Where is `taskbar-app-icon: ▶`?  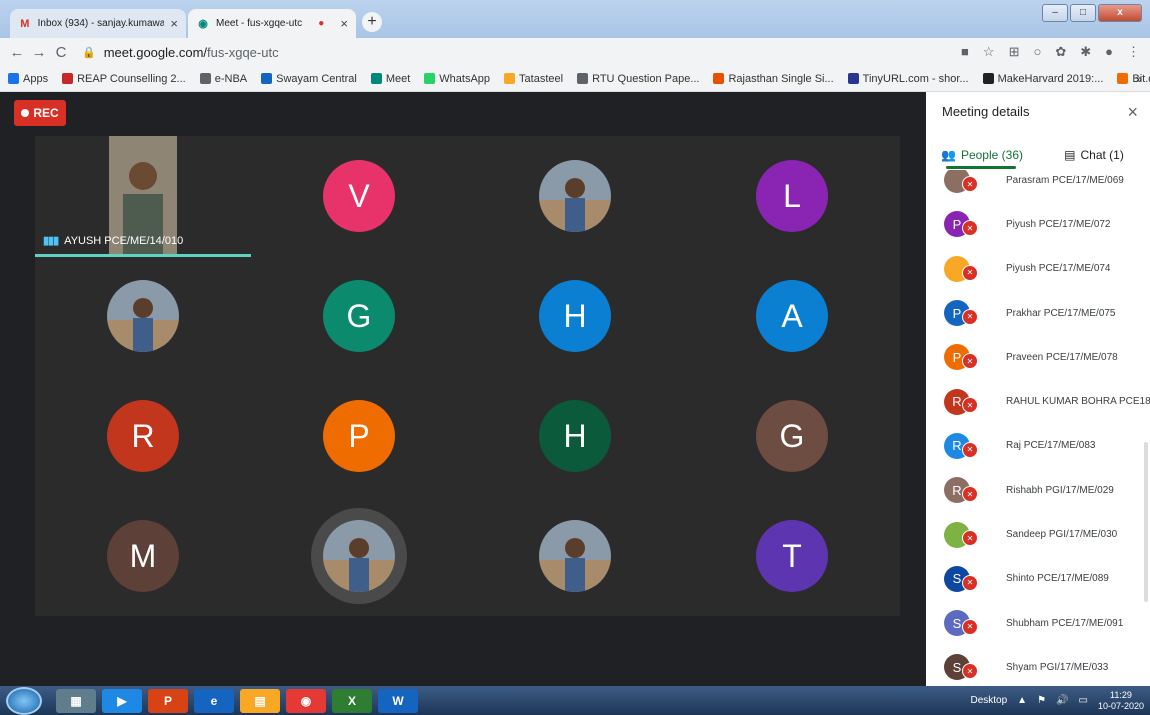
taskbar-app-icon: ▶ is located at coordinates (122, 700).